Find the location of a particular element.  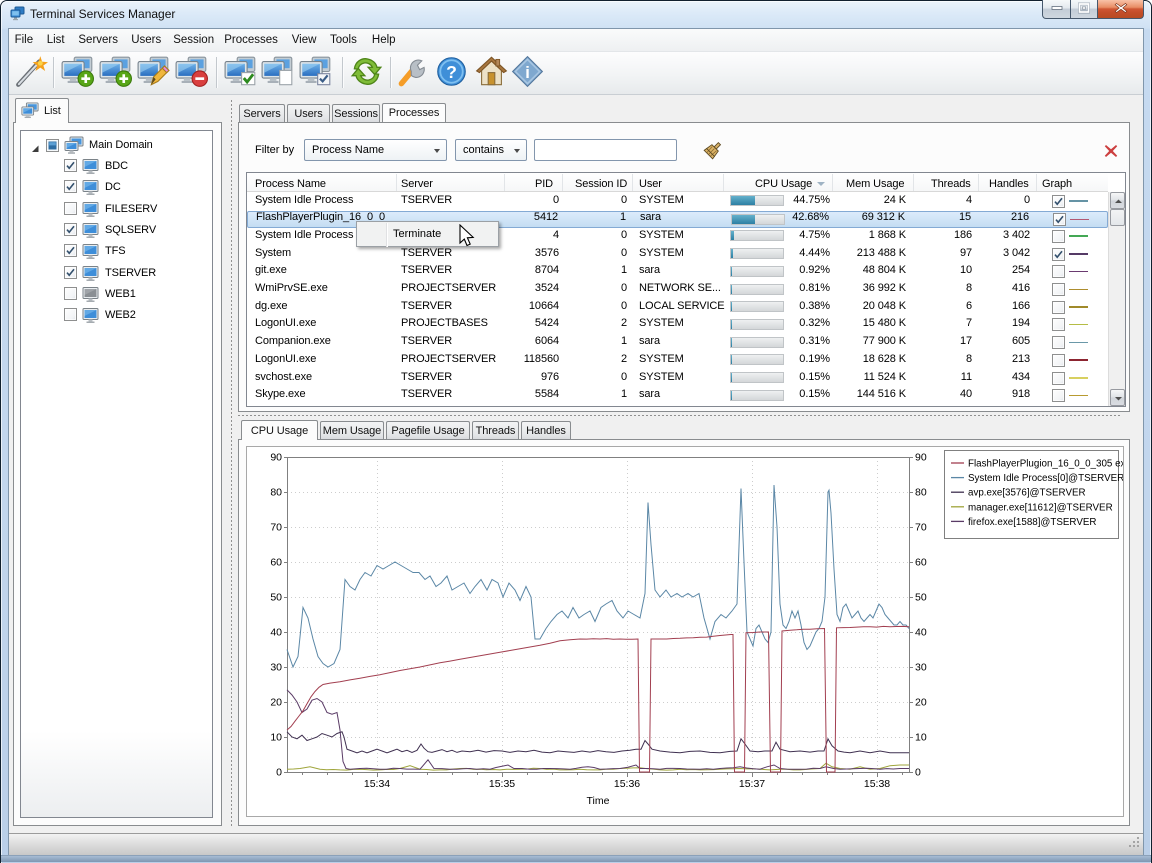

svg-text: 15:38 is located at coordinates (877, 784).